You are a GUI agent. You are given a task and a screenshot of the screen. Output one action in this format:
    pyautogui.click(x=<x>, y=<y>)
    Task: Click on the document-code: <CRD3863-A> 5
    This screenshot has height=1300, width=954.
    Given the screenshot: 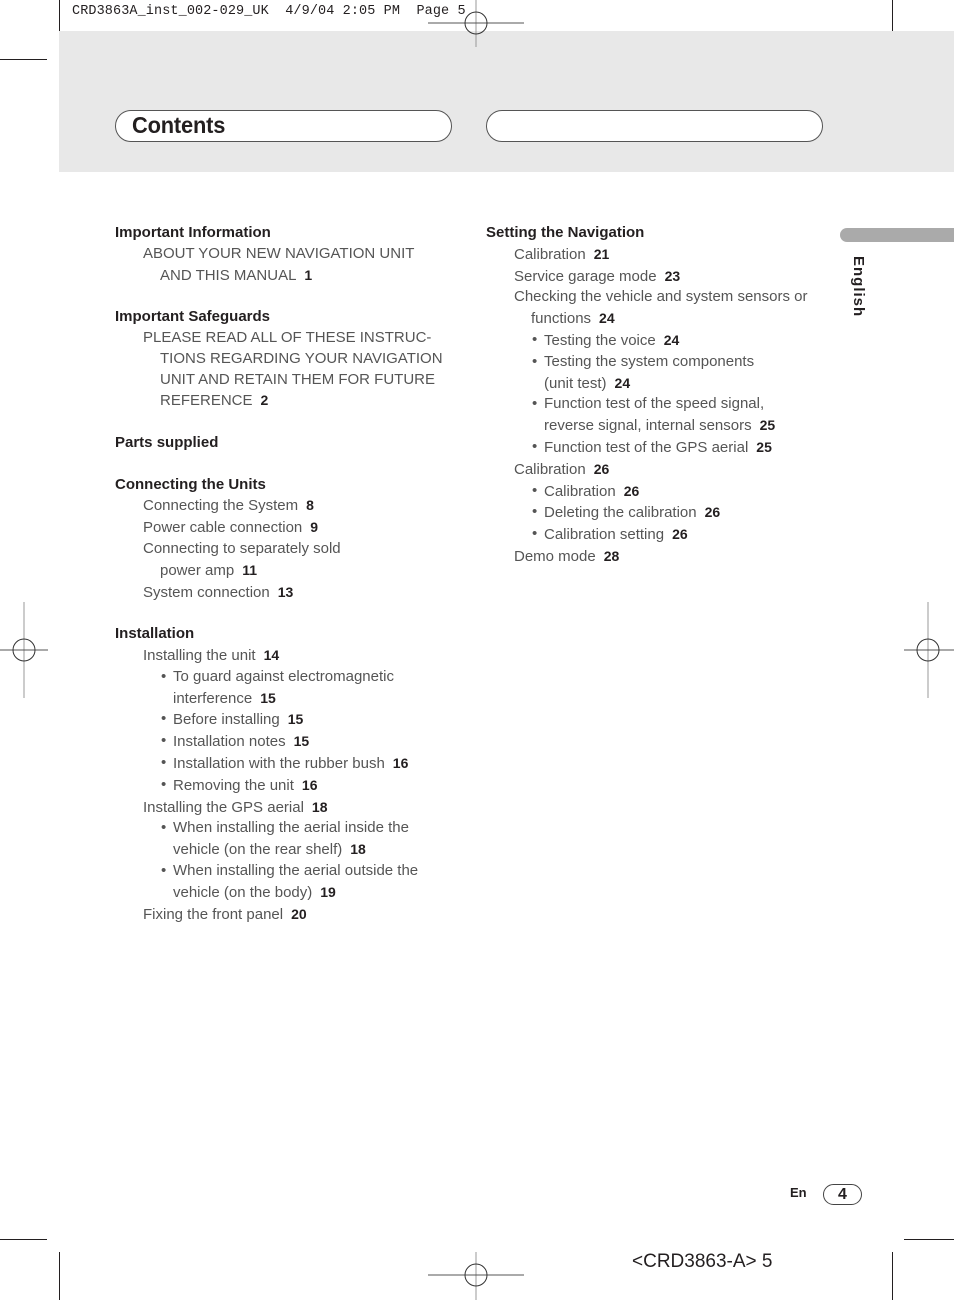 What is the action you would take?
    pyautogui.click(x=702, y=1261)
    